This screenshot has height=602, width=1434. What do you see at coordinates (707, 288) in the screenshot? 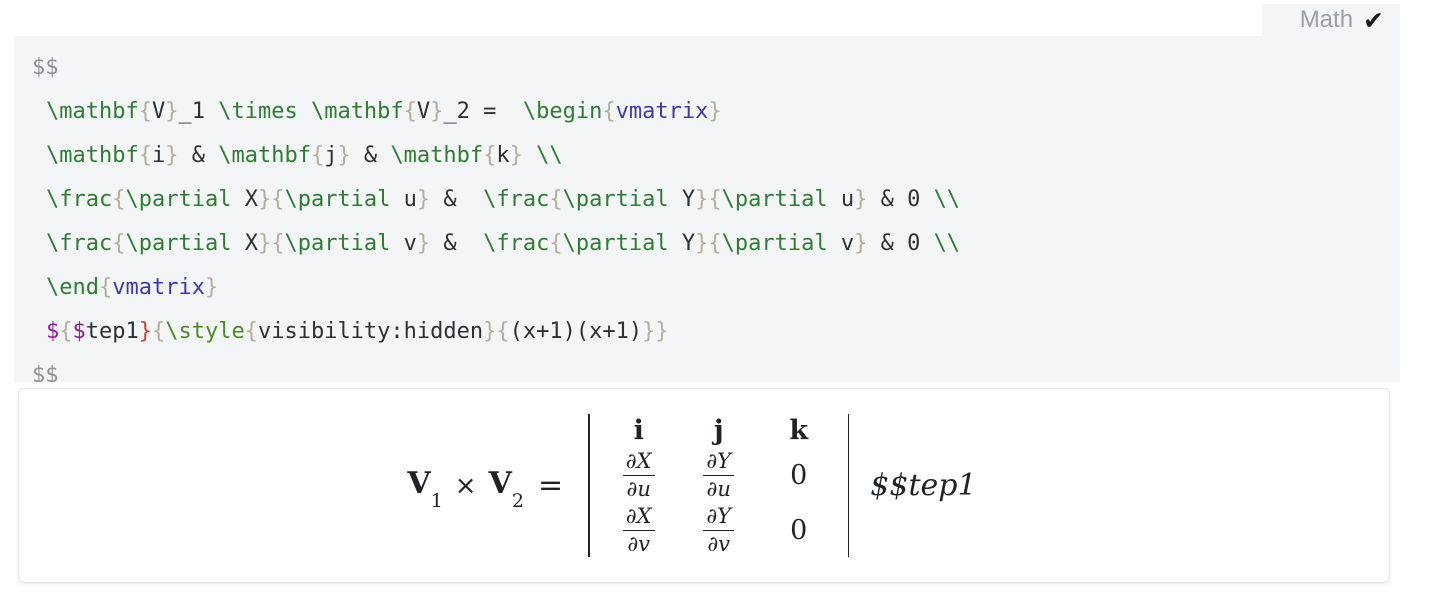
I see `code-line: \end{vmatrix}` at bounding box center [707, 288].